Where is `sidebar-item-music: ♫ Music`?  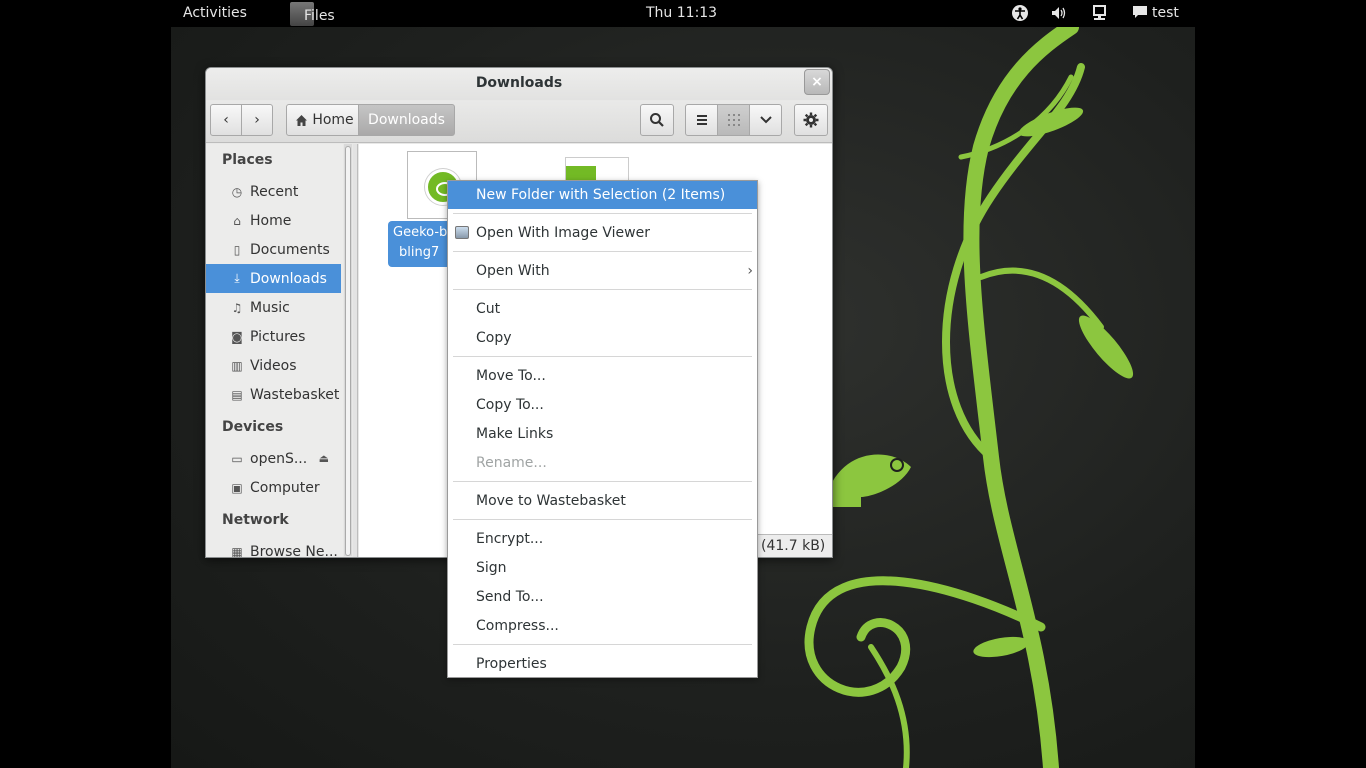 sidebar-item-music: ♫ Music is located at coordinates (273, 307).